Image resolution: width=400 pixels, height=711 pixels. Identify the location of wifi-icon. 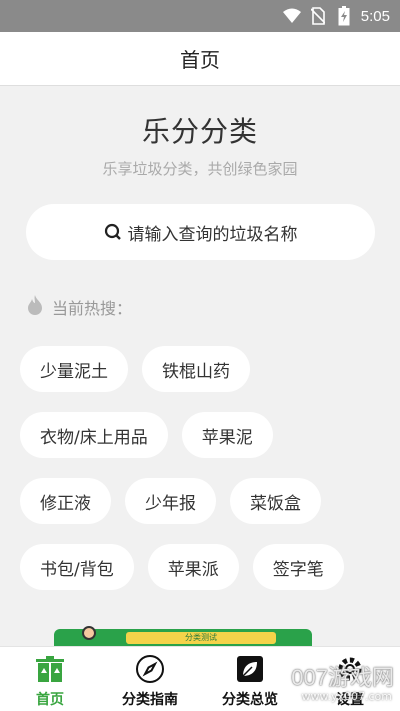
(291, 16).